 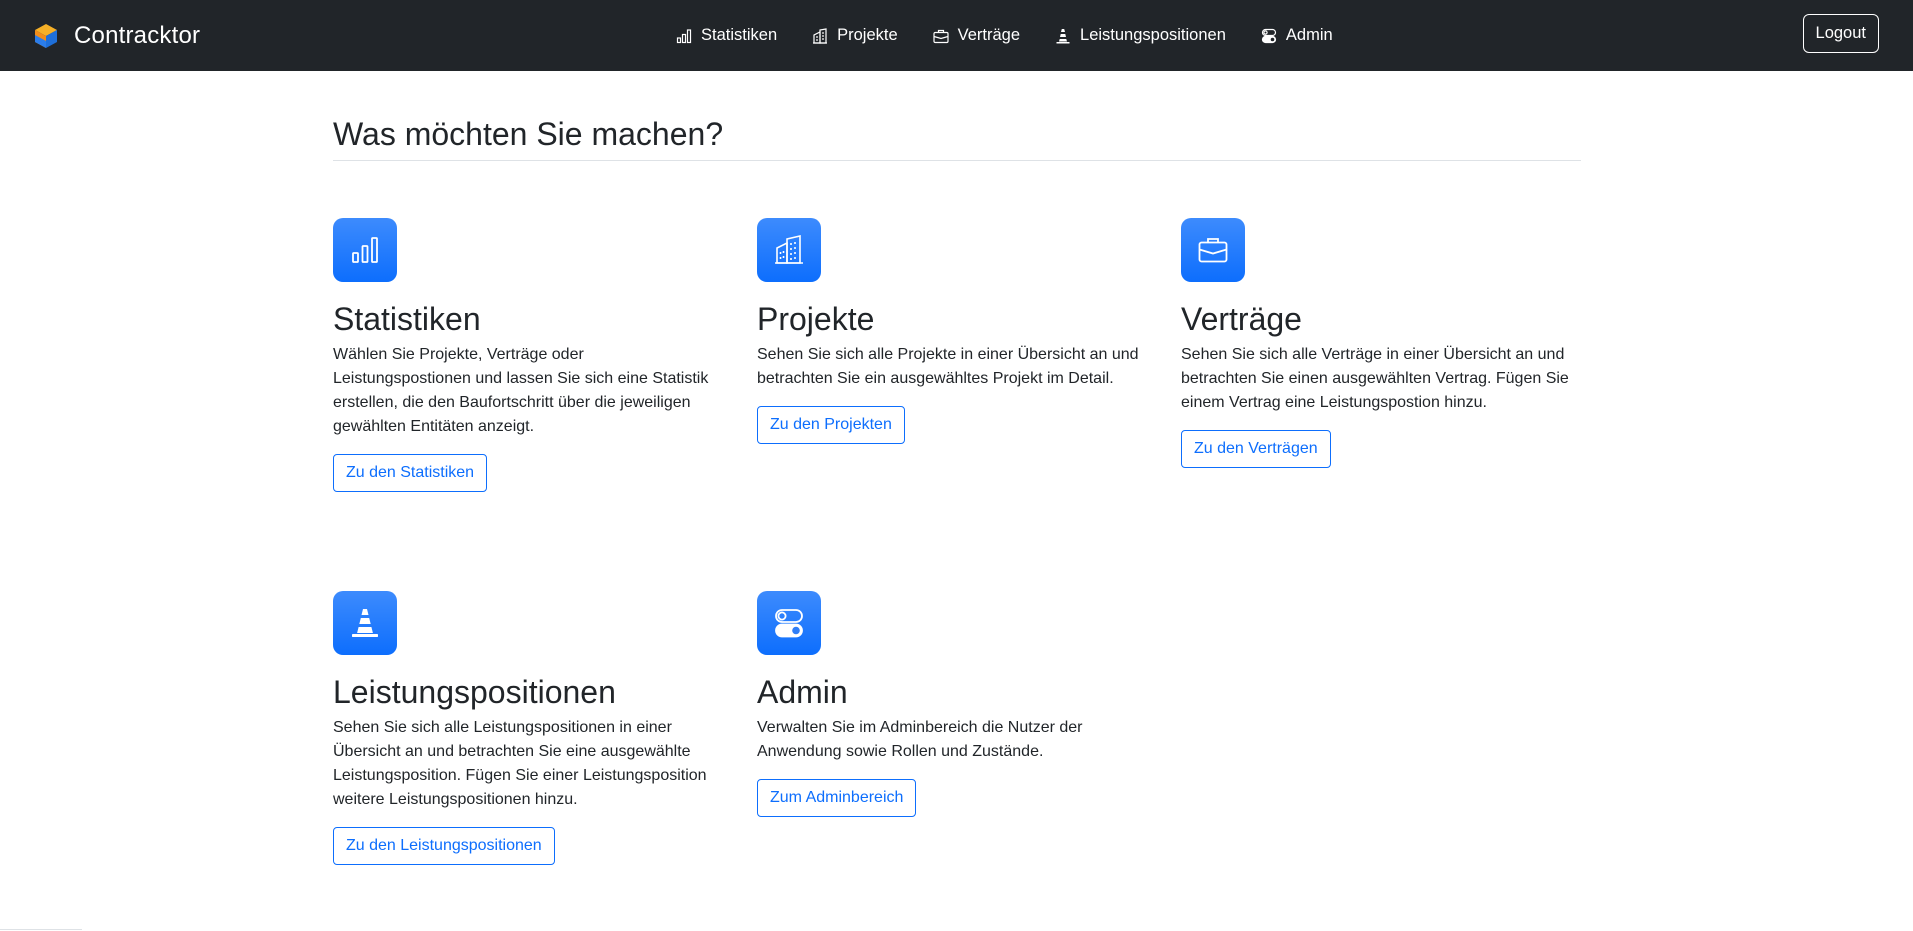 What do you see at coordinates (802, 692) in the screenshot?
I see `card-title: Admin` at bounding box center [802, 692].